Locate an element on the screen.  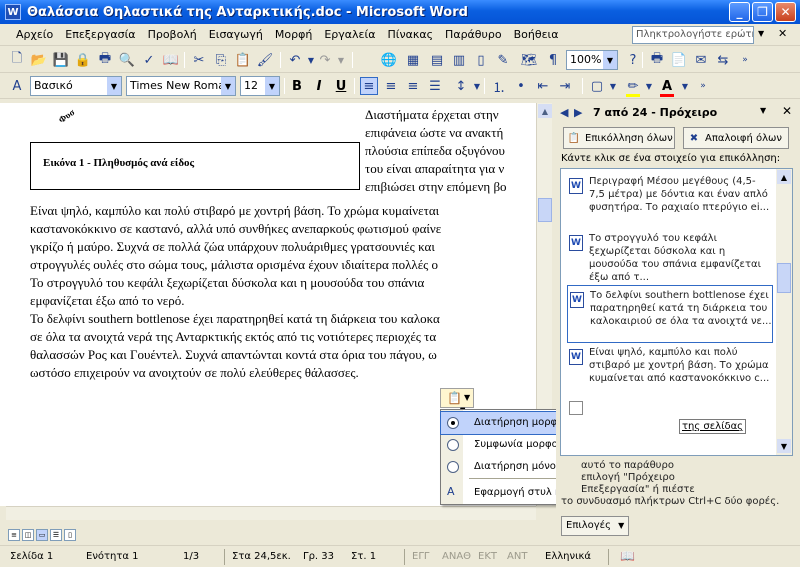
styles-formatting-icon: A is located at coordinates (17, 86).